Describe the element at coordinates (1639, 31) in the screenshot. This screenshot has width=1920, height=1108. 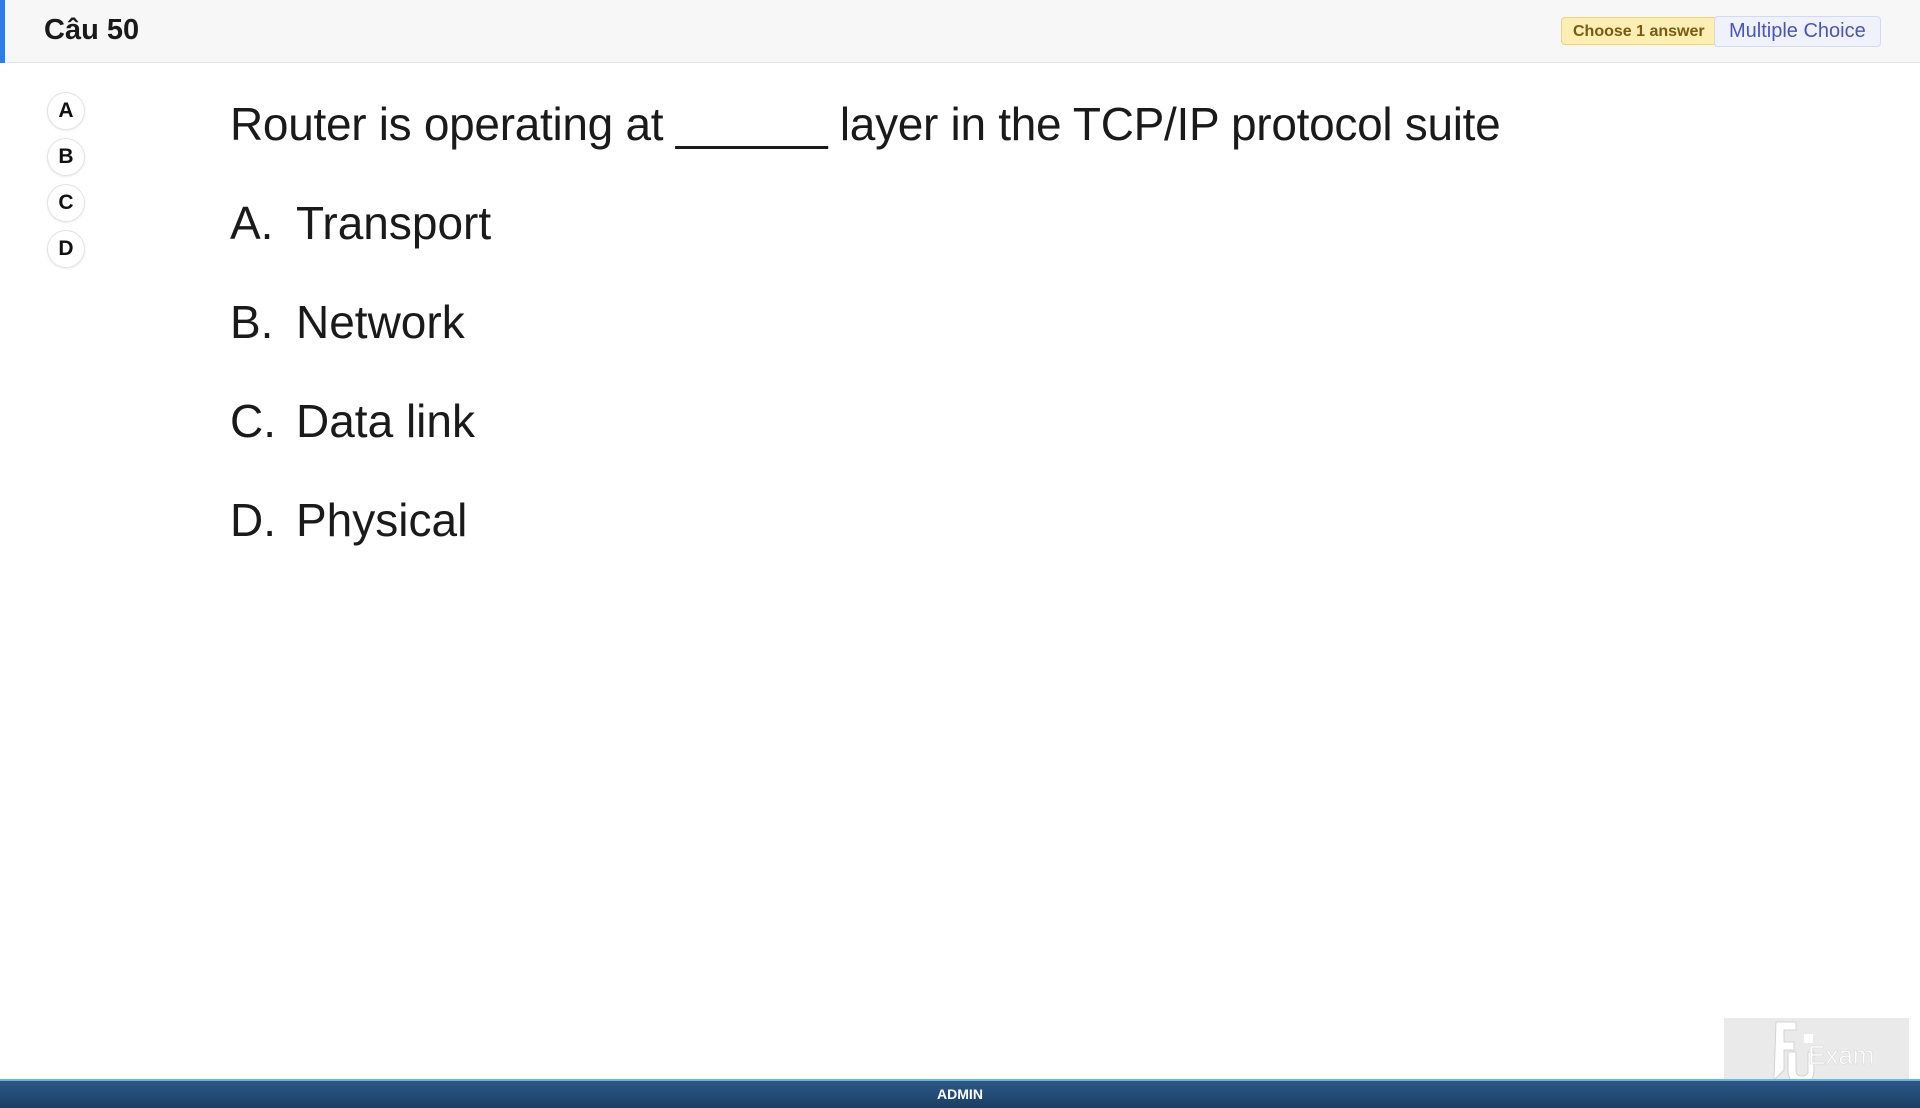
I see `choose-answer-badge: Choose 1 answer` at that location.